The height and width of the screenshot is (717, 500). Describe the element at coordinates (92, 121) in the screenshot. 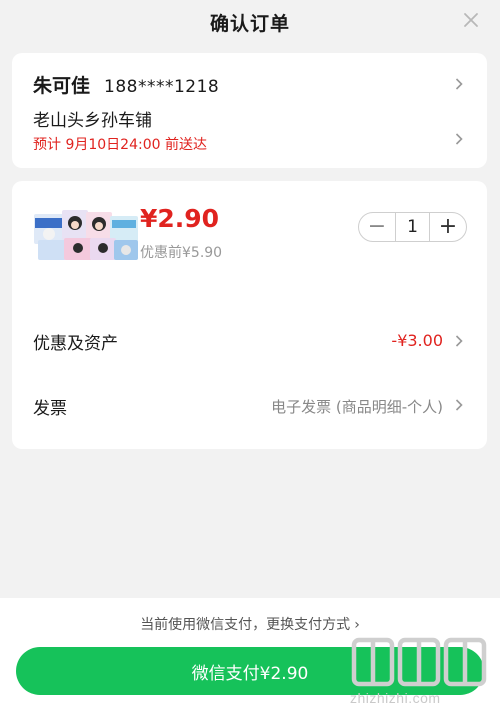

I see `address-line: 老山头乡孙车铺` at that location.